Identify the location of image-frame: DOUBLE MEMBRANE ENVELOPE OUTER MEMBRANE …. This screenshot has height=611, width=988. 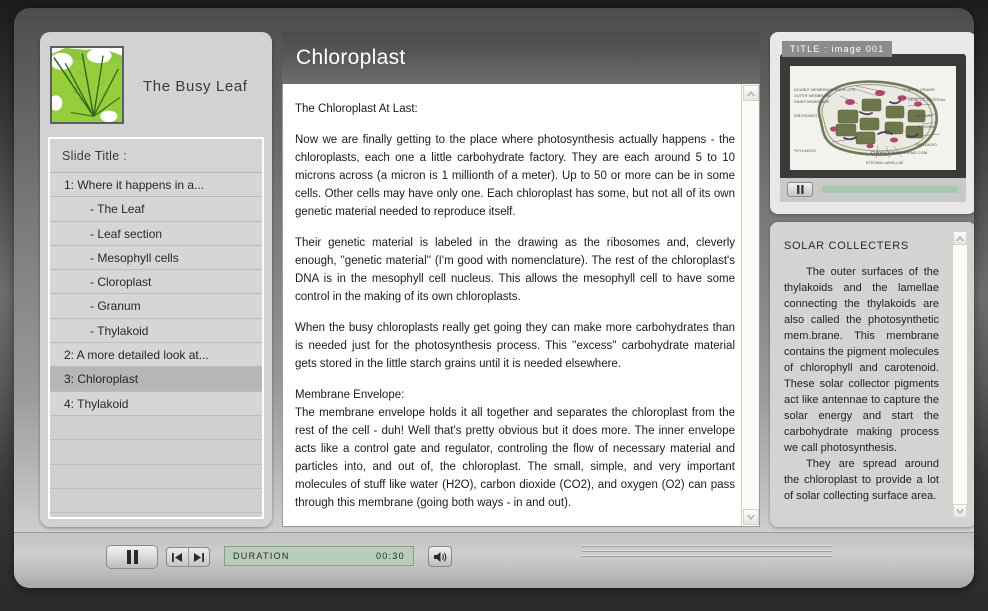
(873, 128).